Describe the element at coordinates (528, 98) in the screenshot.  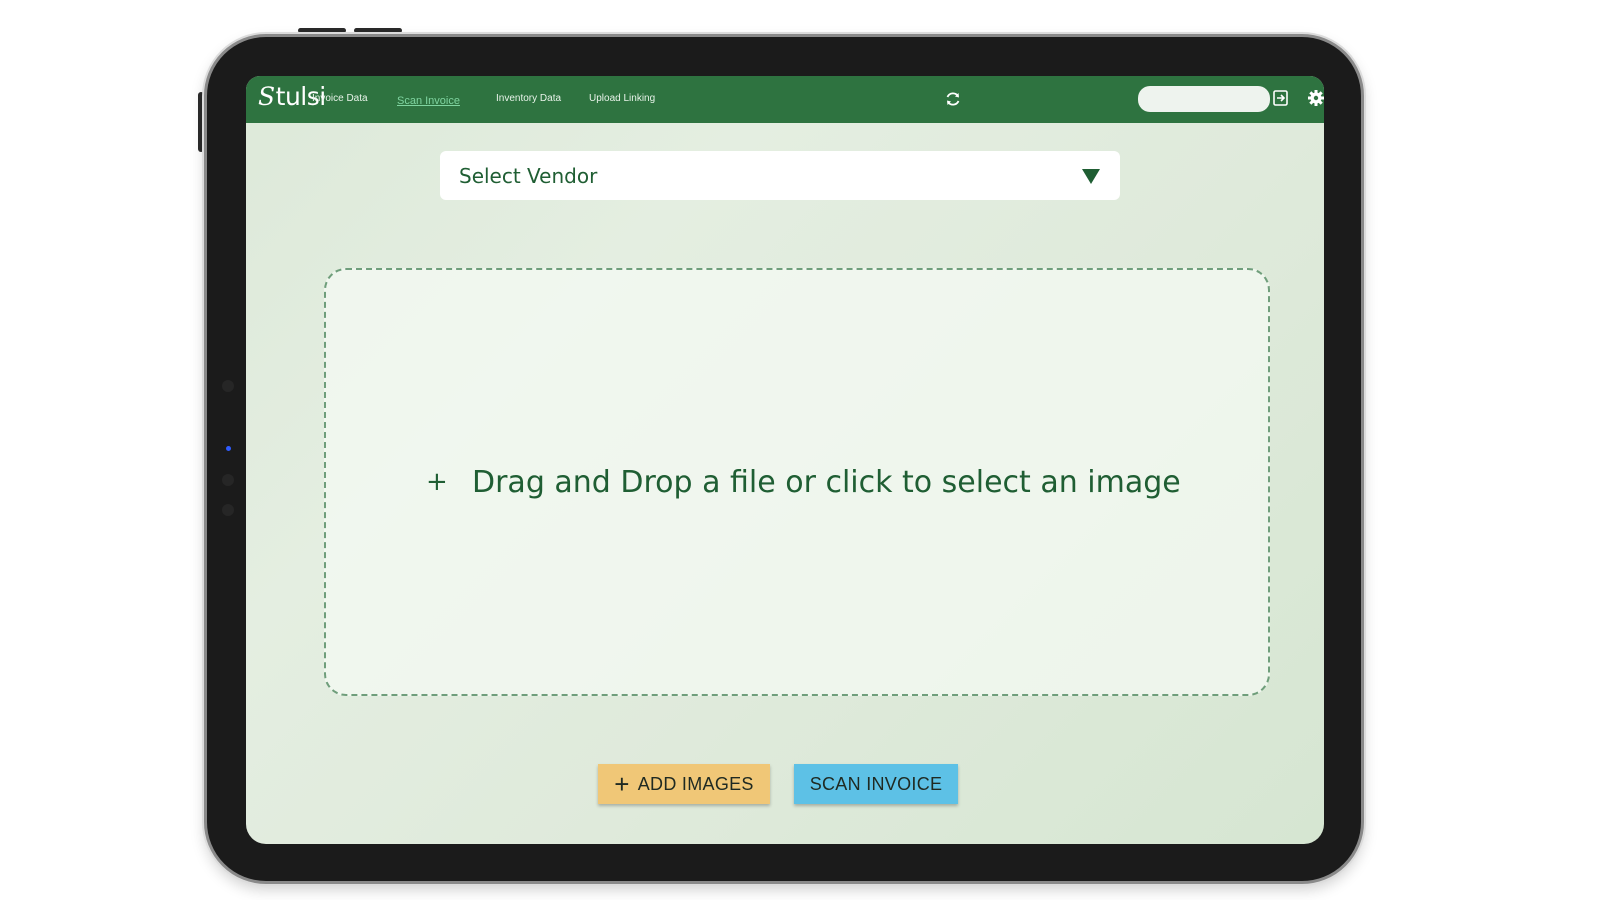
I see `nav-inventory-data: Inventory Data` at that location.